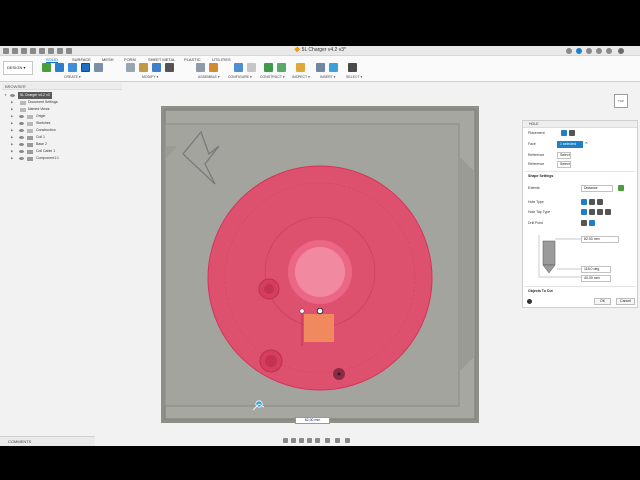 Image resolution: width=640 pixels, height=480 pixels. Describe the element at coordinates (352, 67) in the screenshot. I see `select-icon` at that location.